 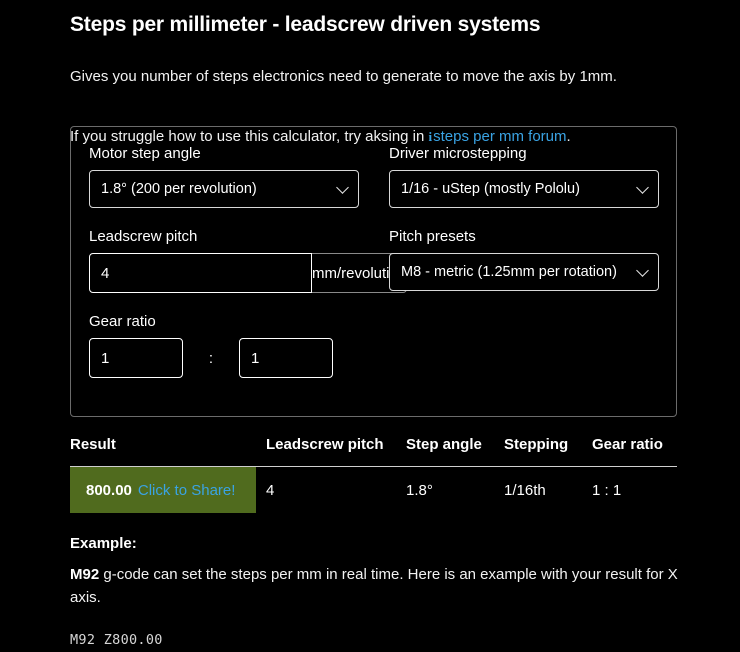 What do you see at coordinates (109, 490) in the screenshot?
I see `result-value: 800.00` at bounding box center [109, 490].